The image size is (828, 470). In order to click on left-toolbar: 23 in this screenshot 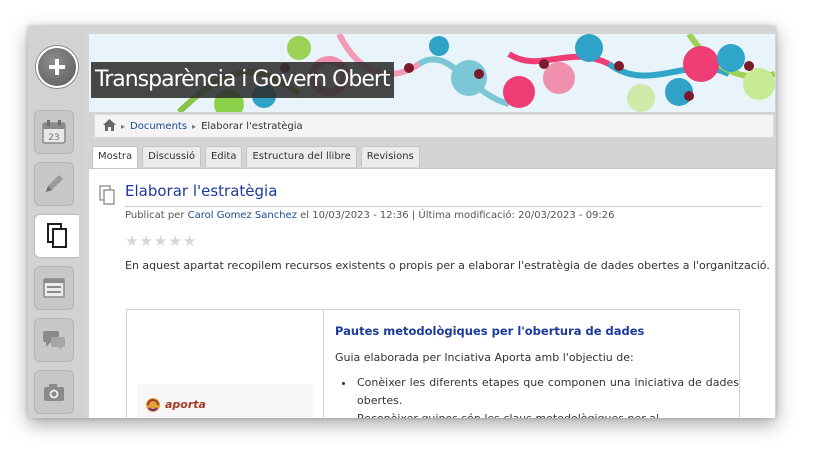, I will do `click(56, 222)`.